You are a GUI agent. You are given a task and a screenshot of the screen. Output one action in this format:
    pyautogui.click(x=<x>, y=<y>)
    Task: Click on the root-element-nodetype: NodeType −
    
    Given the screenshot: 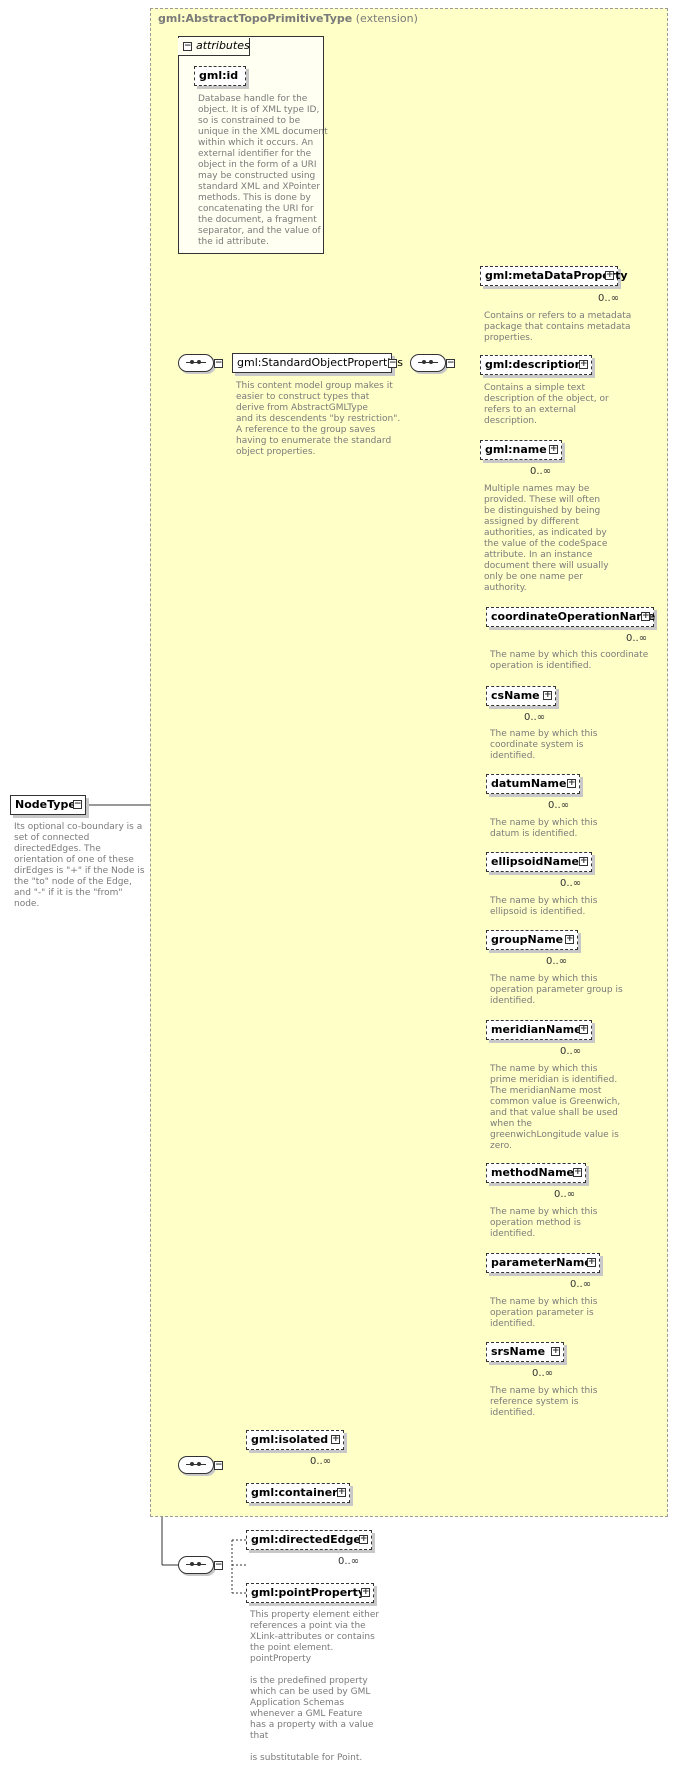 What is the action you would take?
    pyautogui.click(x=48, y=805)
    